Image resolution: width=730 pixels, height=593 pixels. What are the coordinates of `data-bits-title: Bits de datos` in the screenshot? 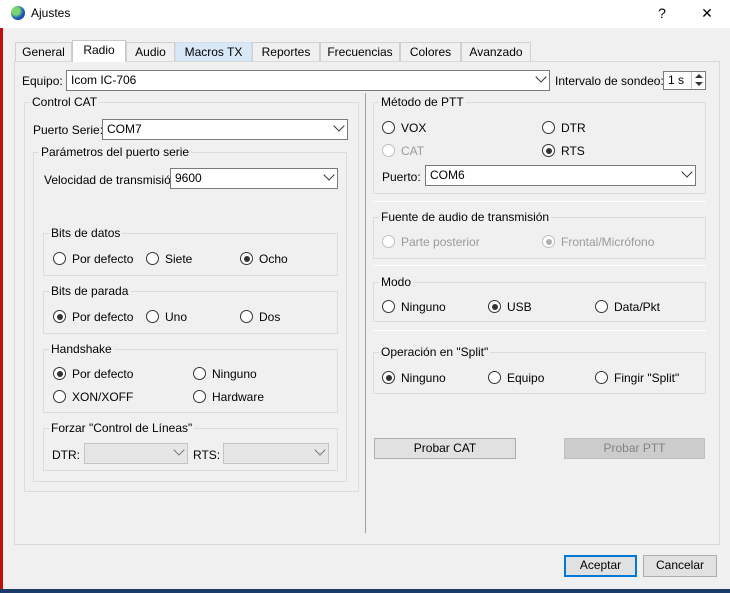 It's located at (86, 233).